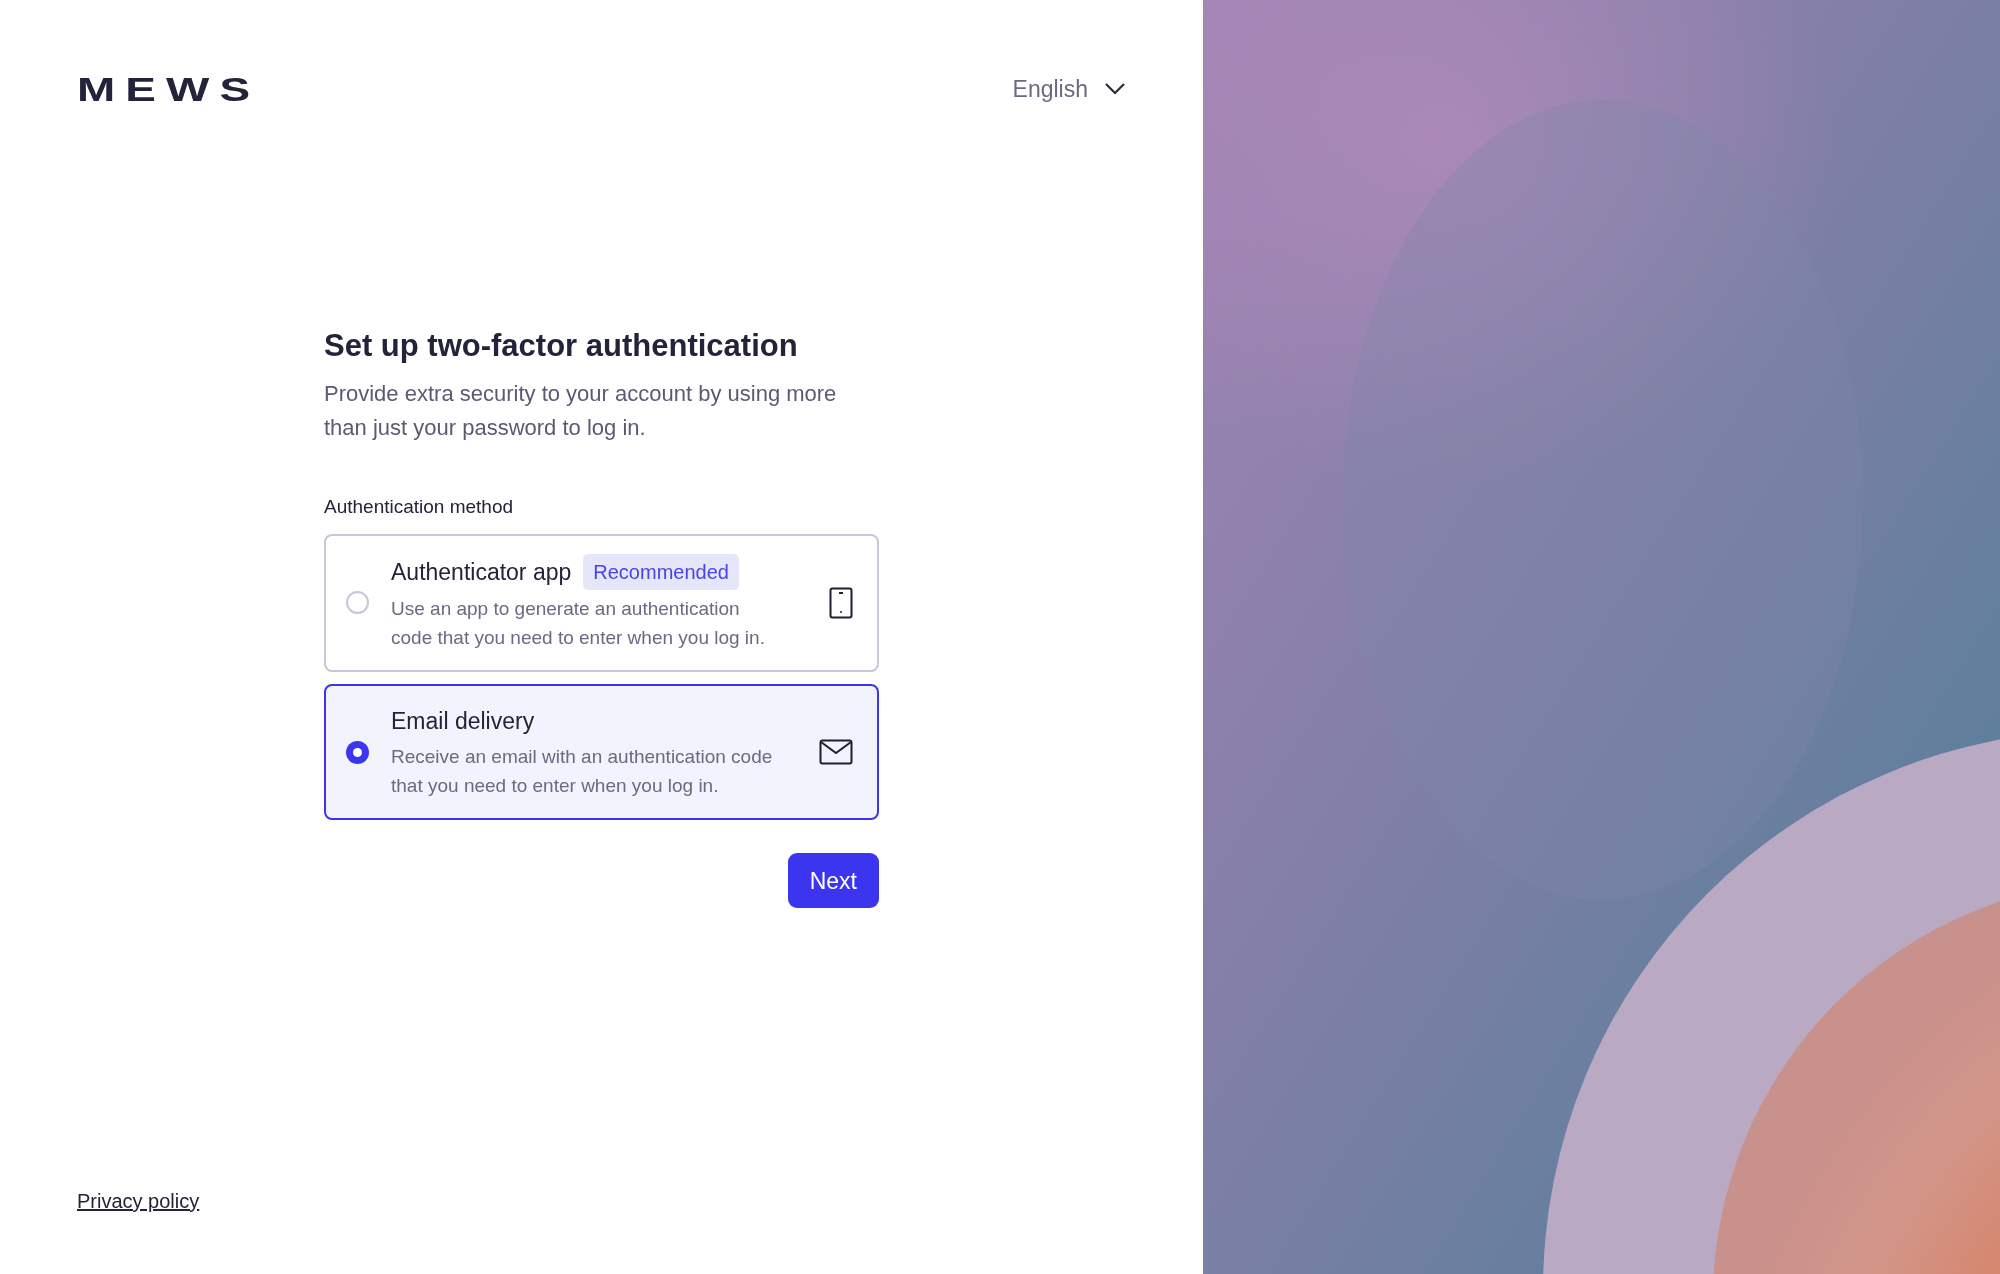  I want to click on option-description: Use an app to generate an authentication code that you need to enter when you log in., so click(578, 623).